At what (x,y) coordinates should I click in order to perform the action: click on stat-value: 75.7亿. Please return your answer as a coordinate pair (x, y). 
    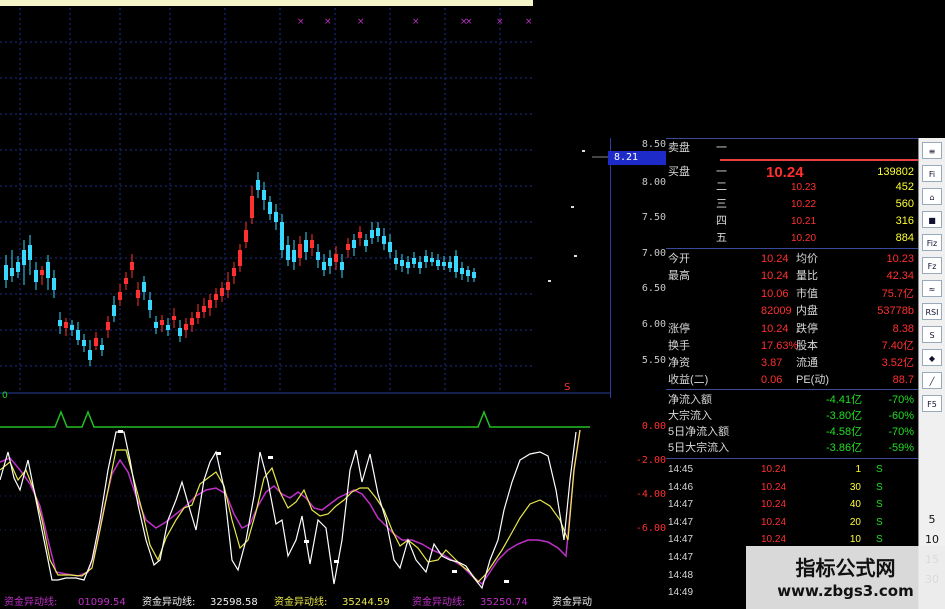
    Looking at the image, I should click on (897, 294).